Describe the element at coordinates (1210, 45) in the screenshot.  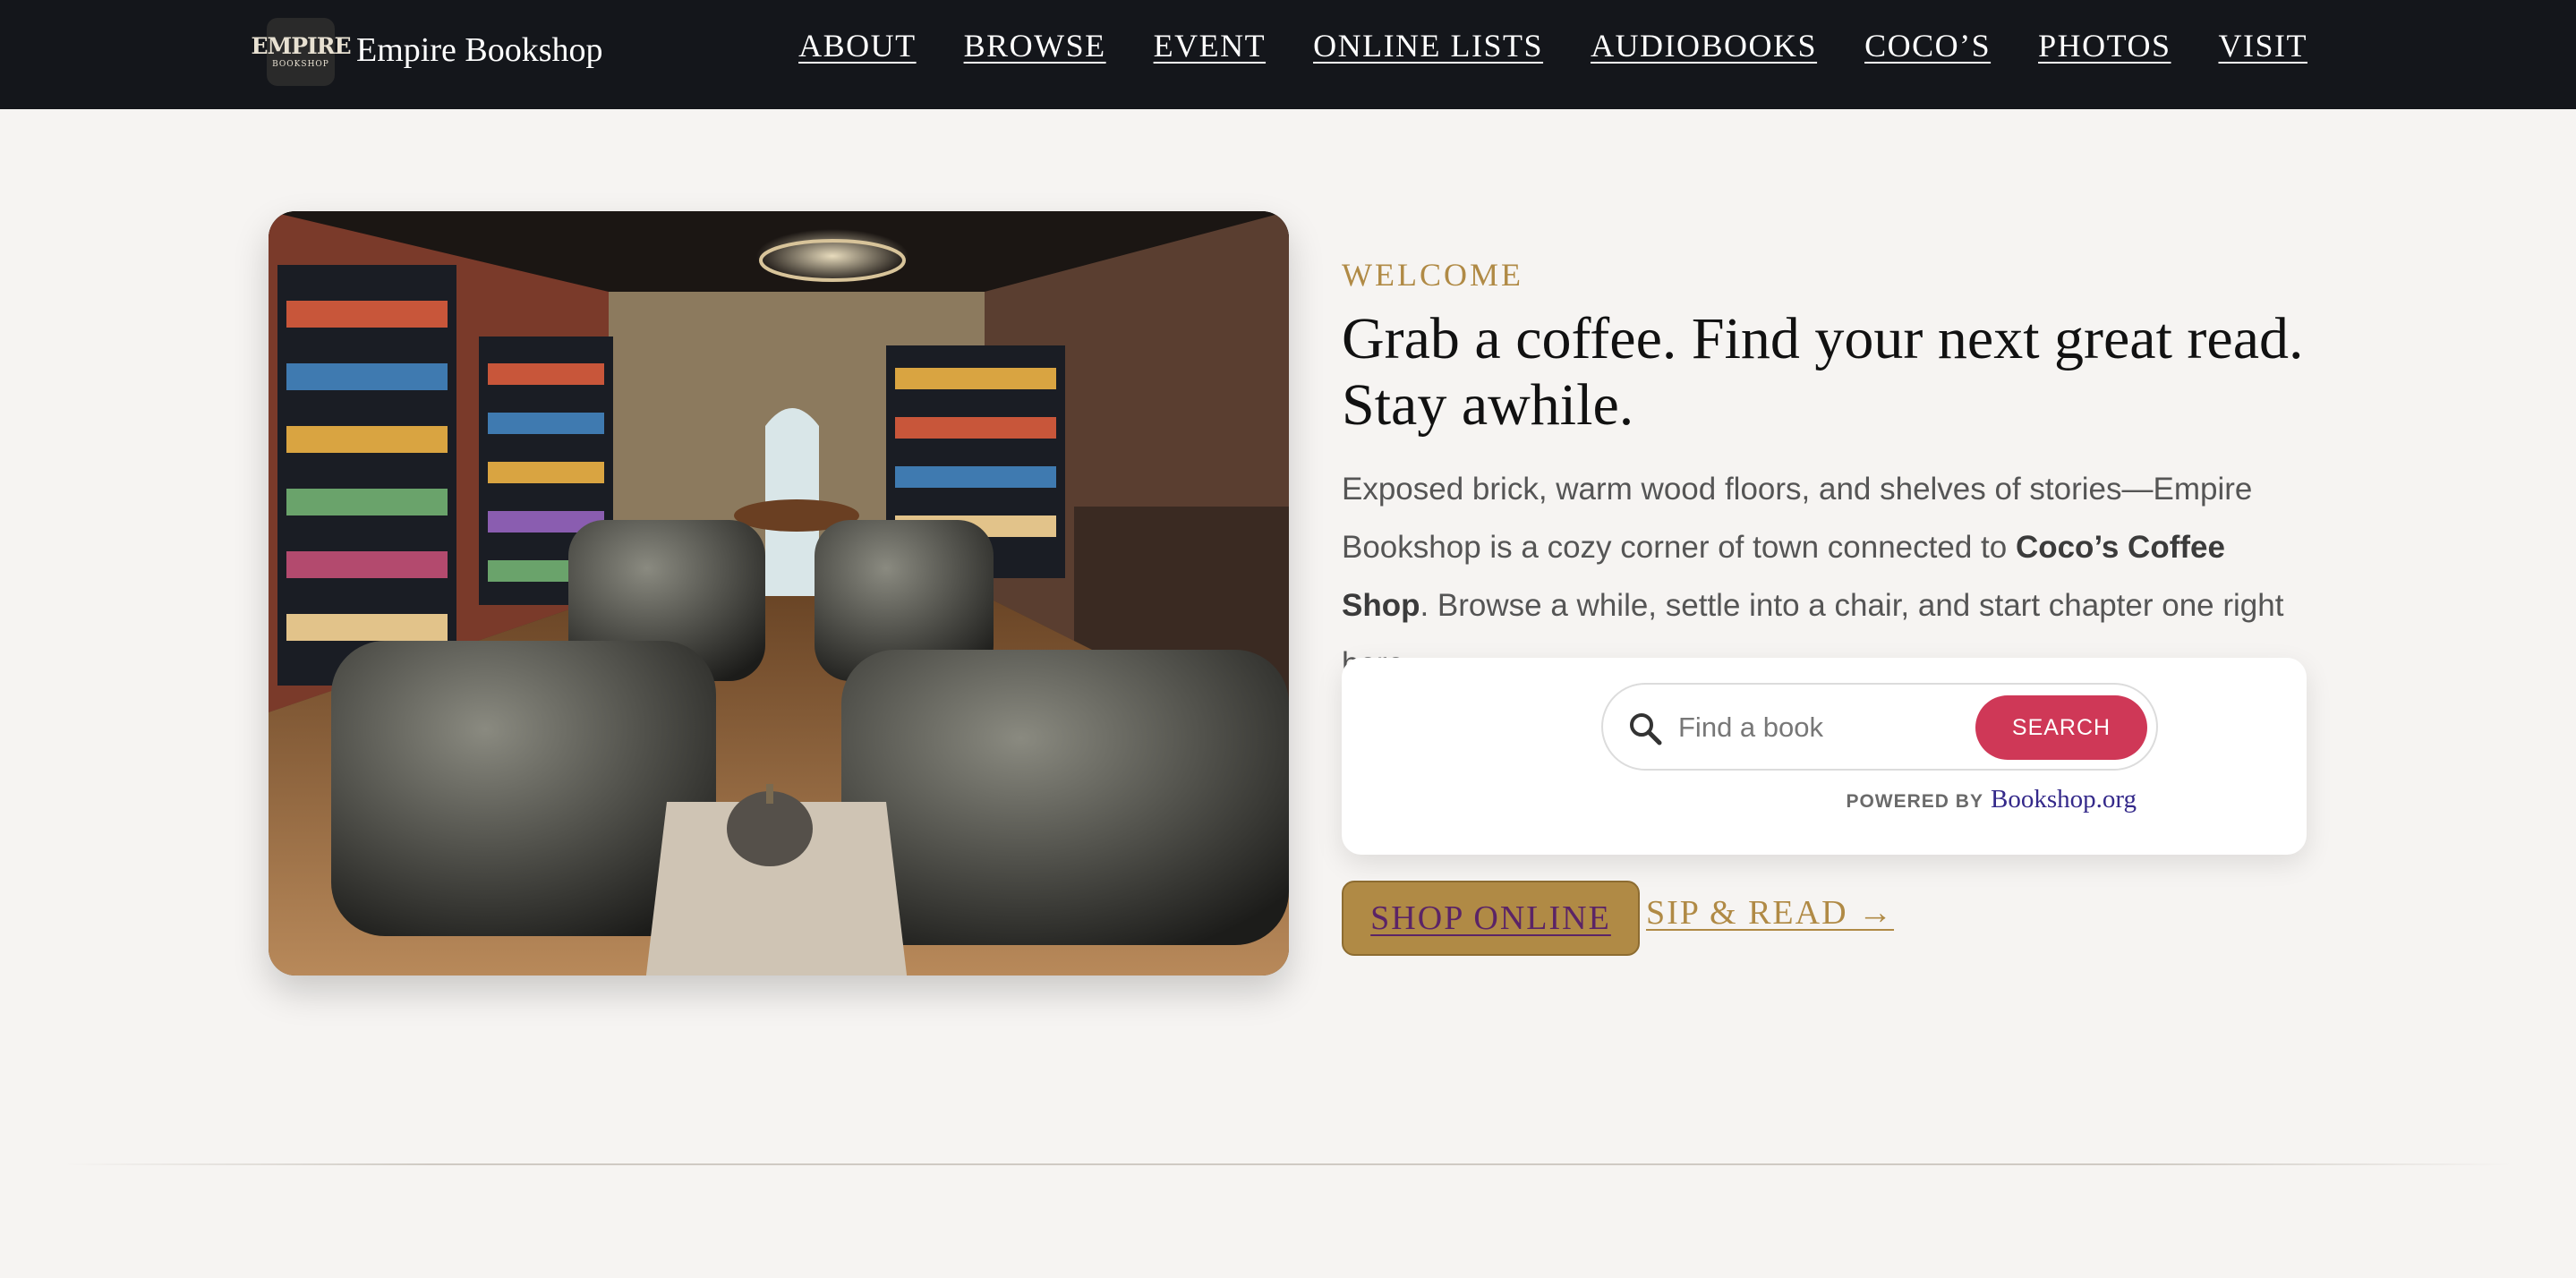
I see `nav-event: EVENT` at that location.